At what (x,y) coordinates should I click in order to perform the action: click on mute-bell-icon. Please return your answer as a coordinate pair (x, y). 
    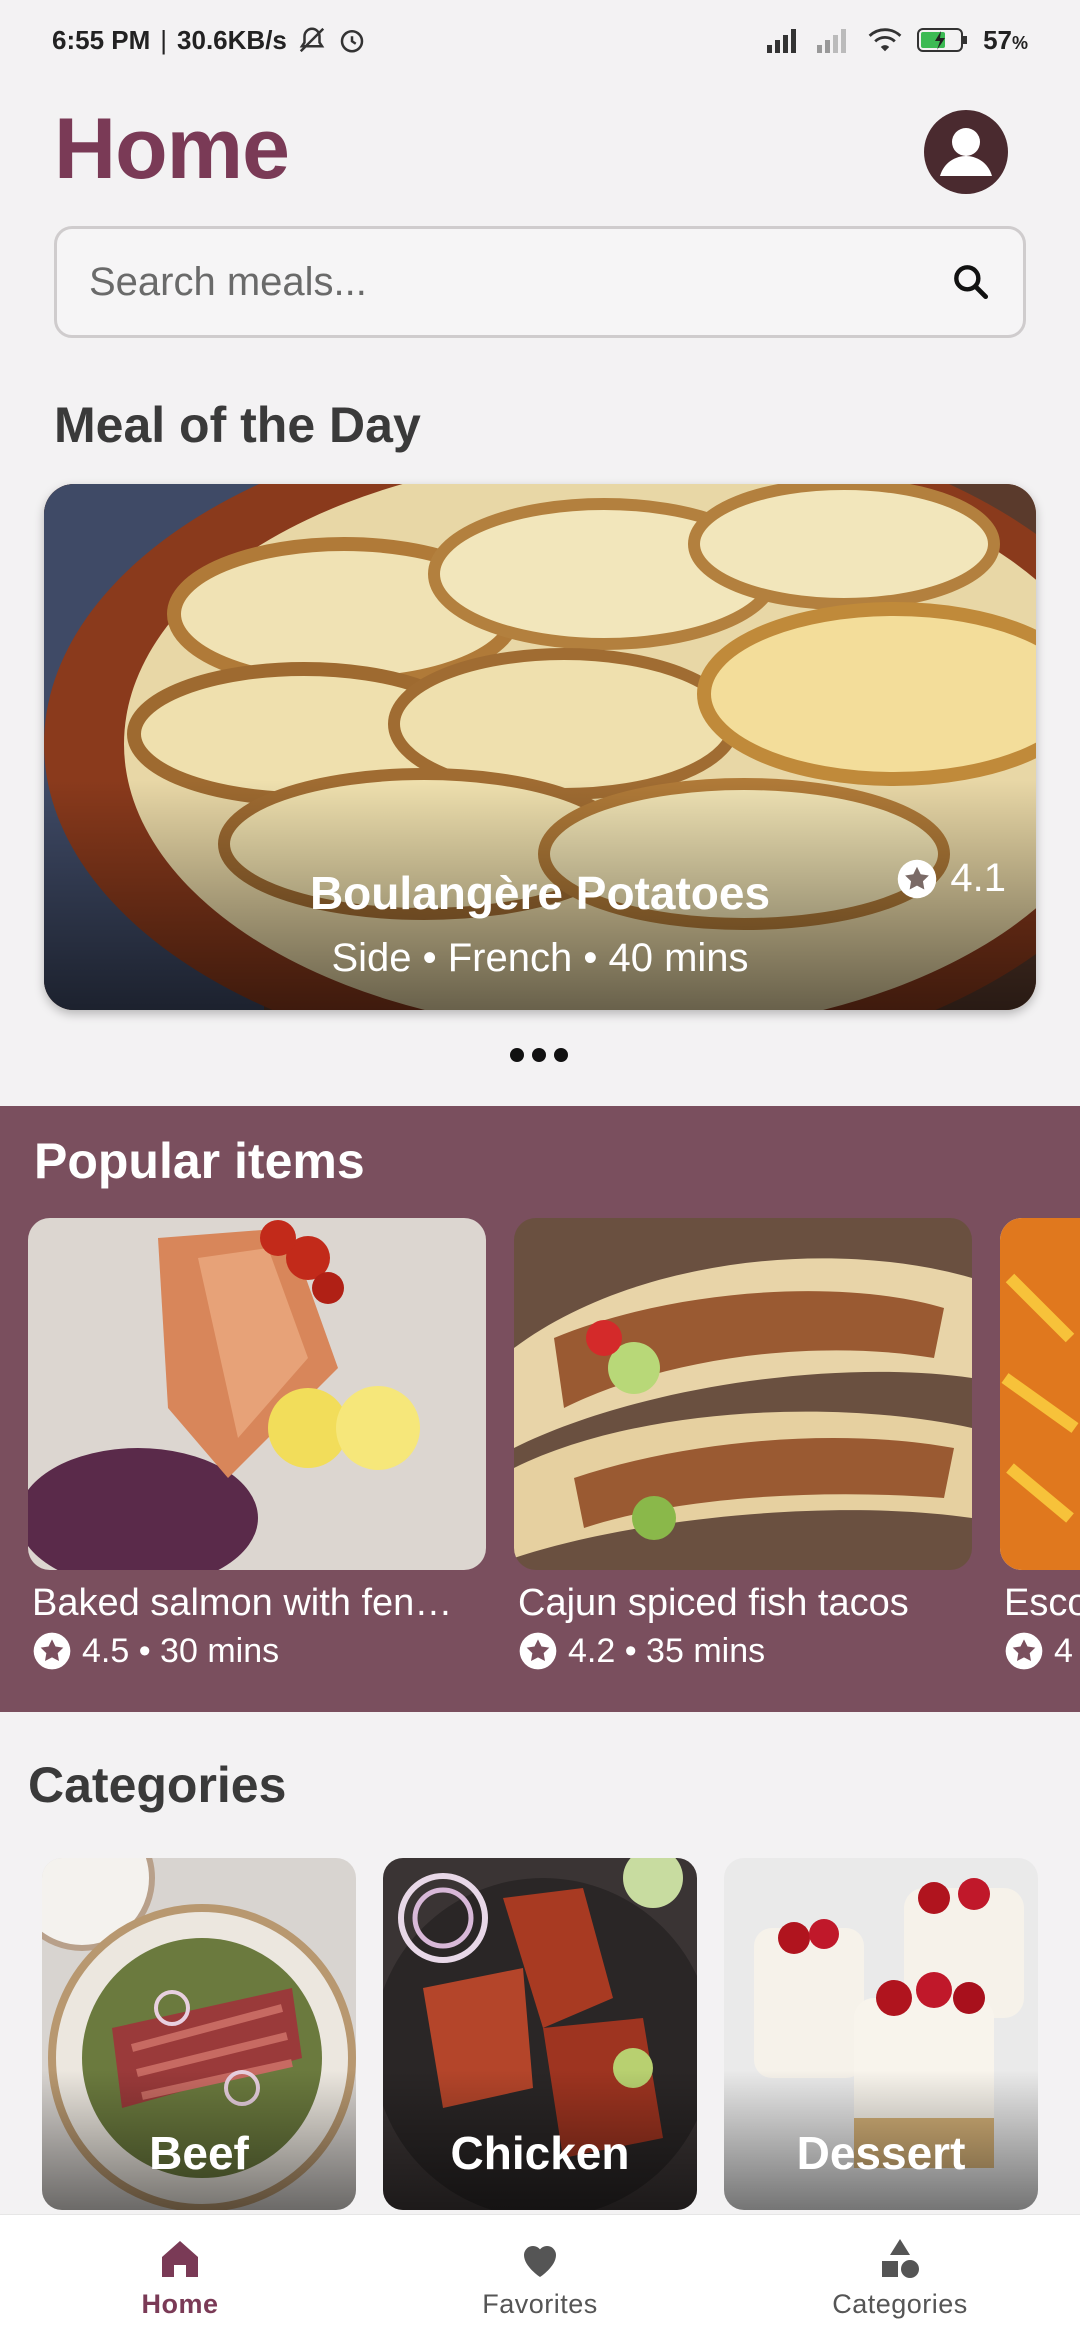
    Looking at the image, I should click on (312, 40).